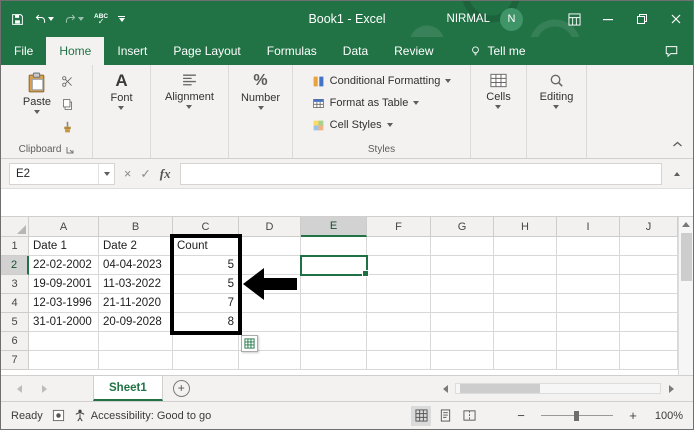 The height and width of the screenshot is (432, 696). Describe the element at coordinates (15, 322) in the screenshot. I see `row-header-5: 5` at that location.